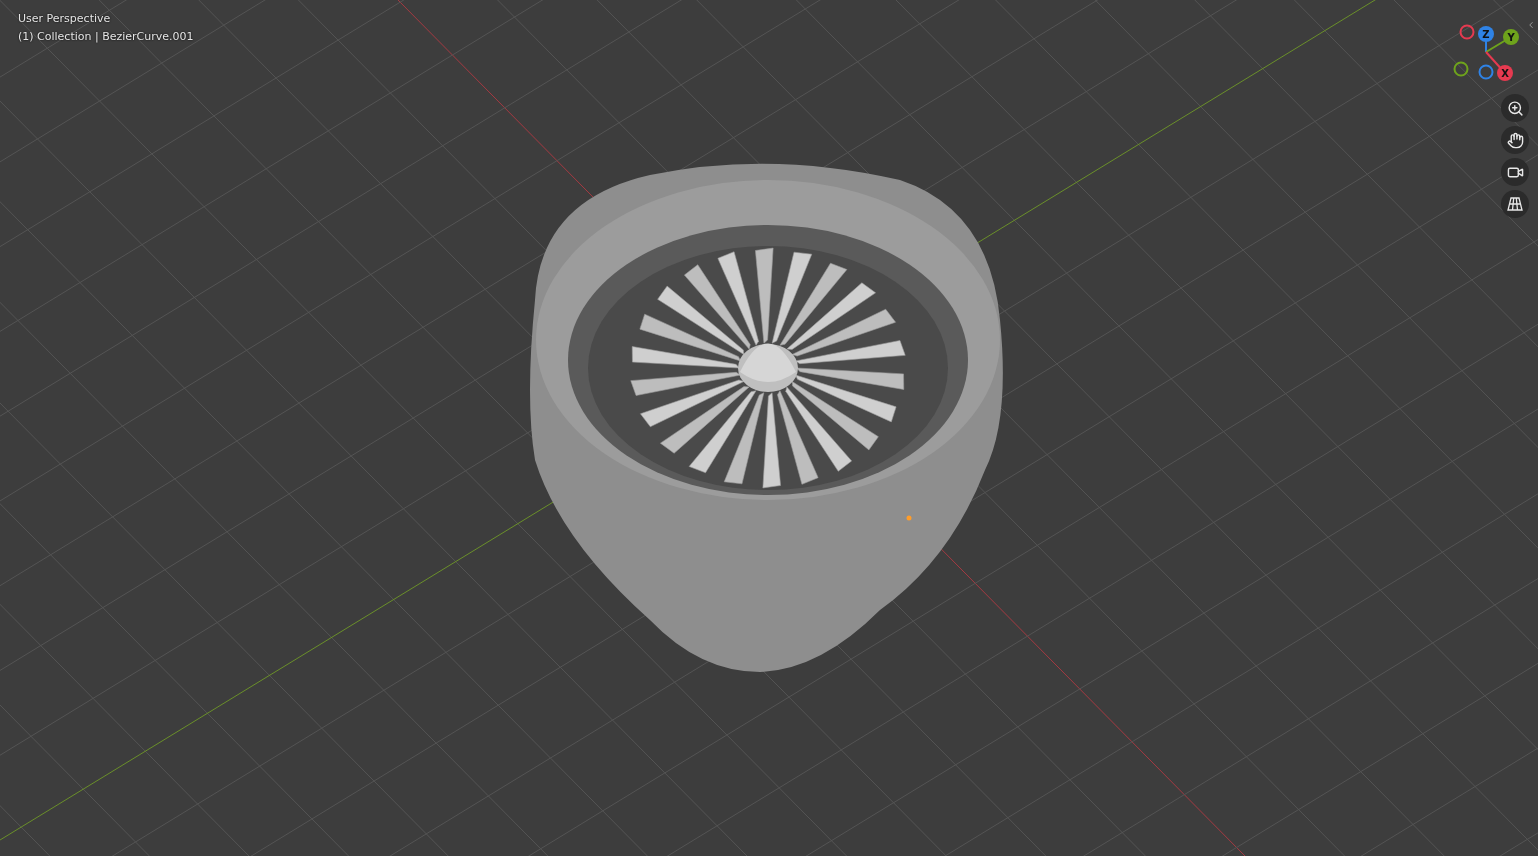  I want to click on hand-icon, so click(1515, 140).